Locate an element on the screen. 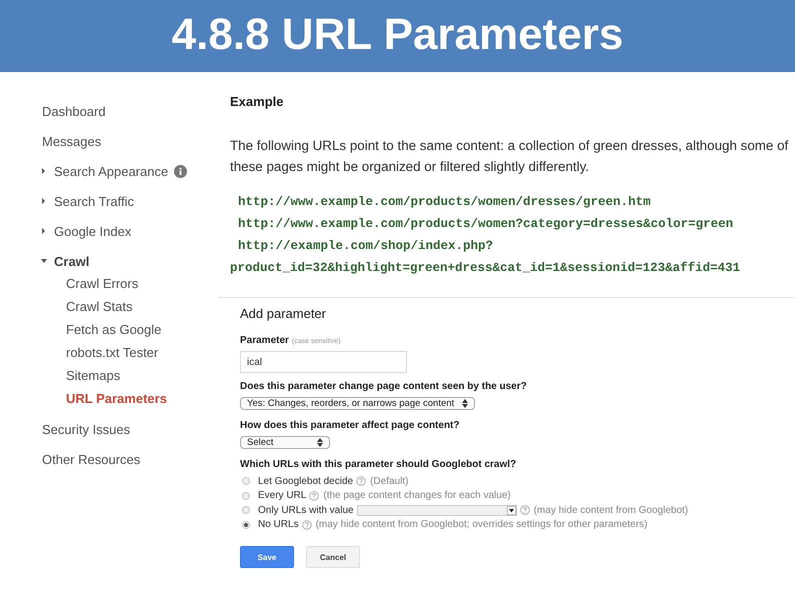 Image resolution: width=795 pixels, height=589 pixels. sidebar-item: Security Issues is located at coordinates (86, 429).